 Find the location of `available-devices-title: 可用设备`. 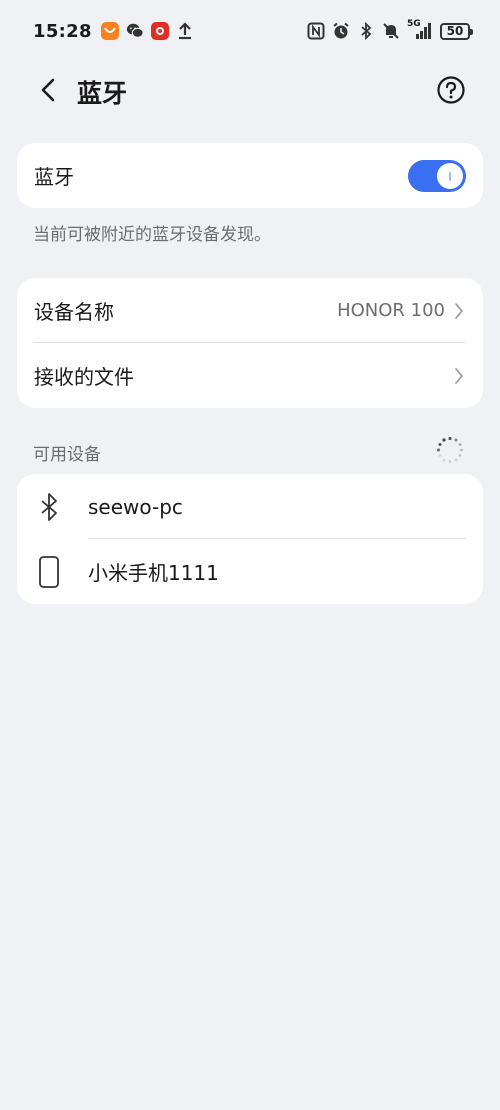

available-devices-title: 可用设备 is located at coordinates (67, 455).